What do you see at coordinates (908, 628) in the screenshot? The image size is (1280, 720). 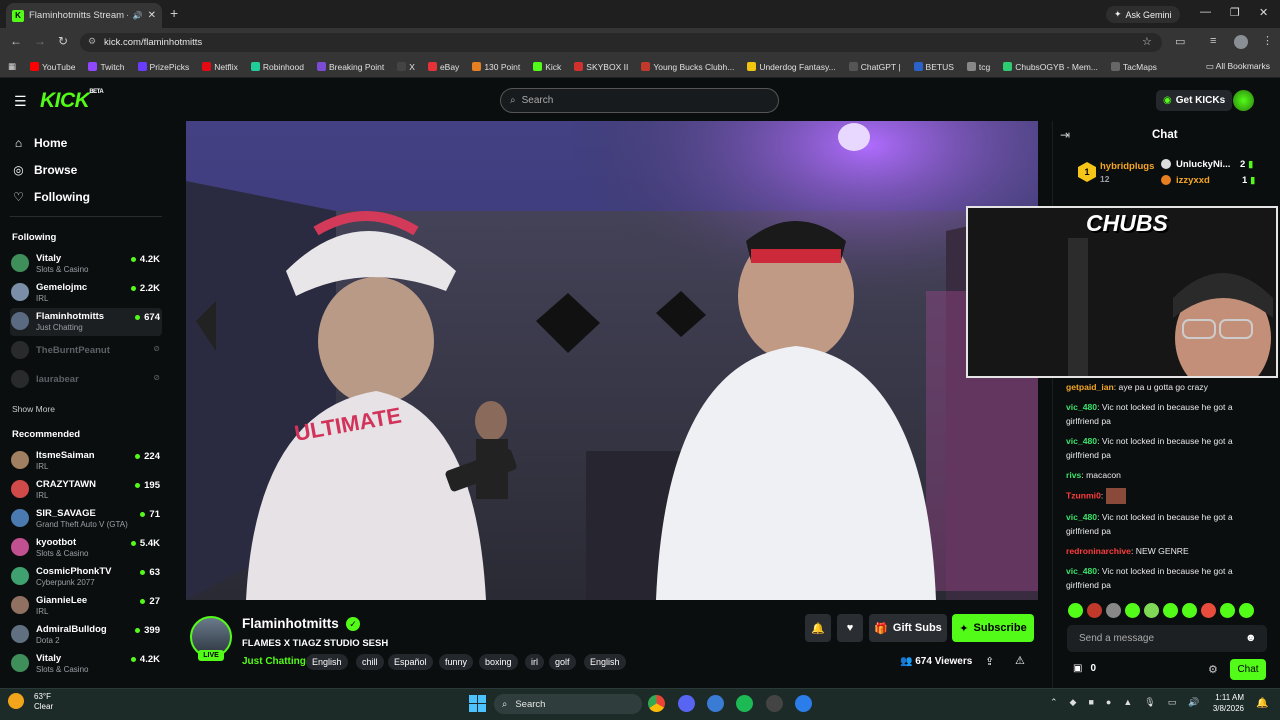 I see `gift-subs-button: 🎁 Gift Subs` at bounding box center [908, 628].